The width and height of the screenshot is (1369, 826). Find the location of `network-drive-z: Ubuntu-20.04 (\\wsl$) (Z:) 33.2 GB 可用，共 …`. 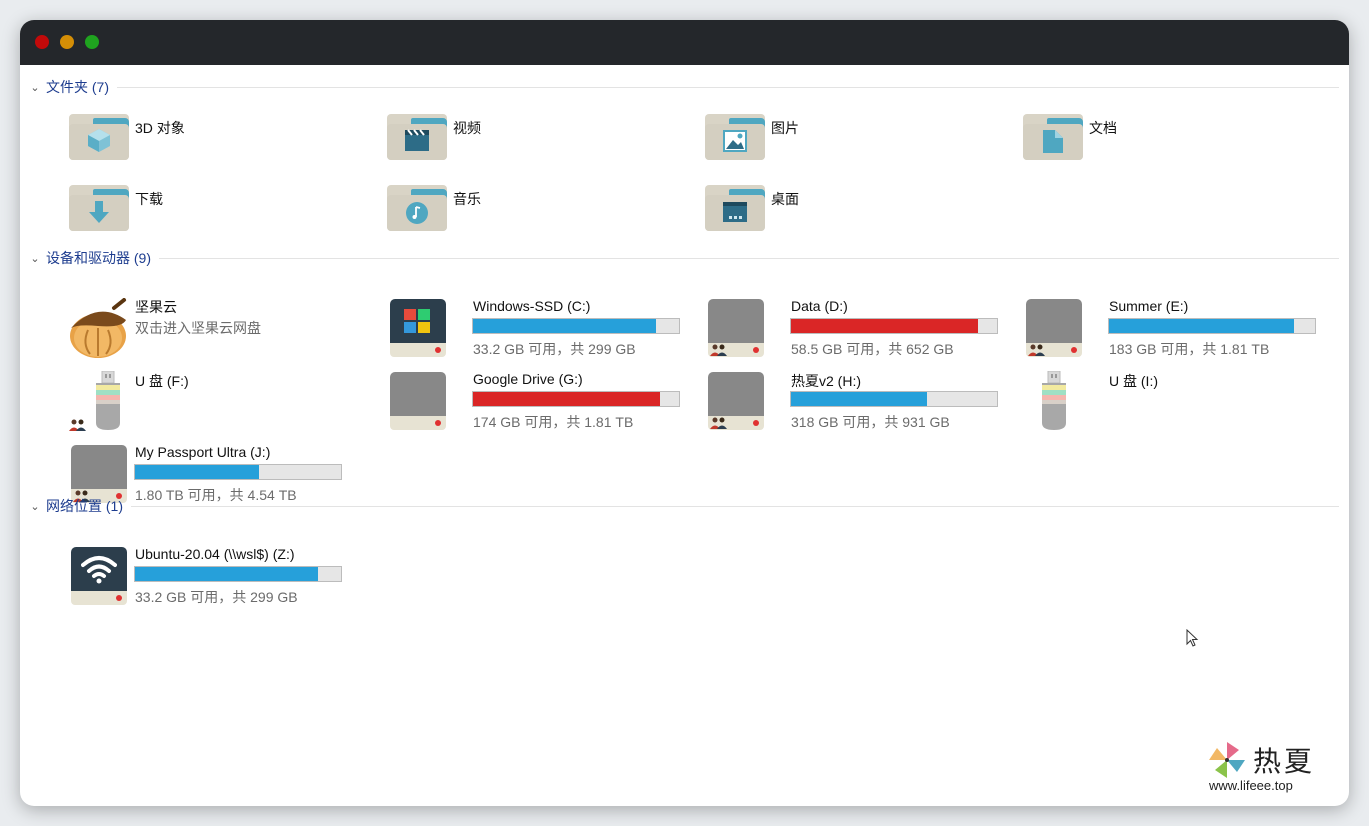

network-drive-z: Ubuntu-20.04 (\\wsl$) (Z:) 33.2 GB 可用，共 … is located at coordinates (218, 577).